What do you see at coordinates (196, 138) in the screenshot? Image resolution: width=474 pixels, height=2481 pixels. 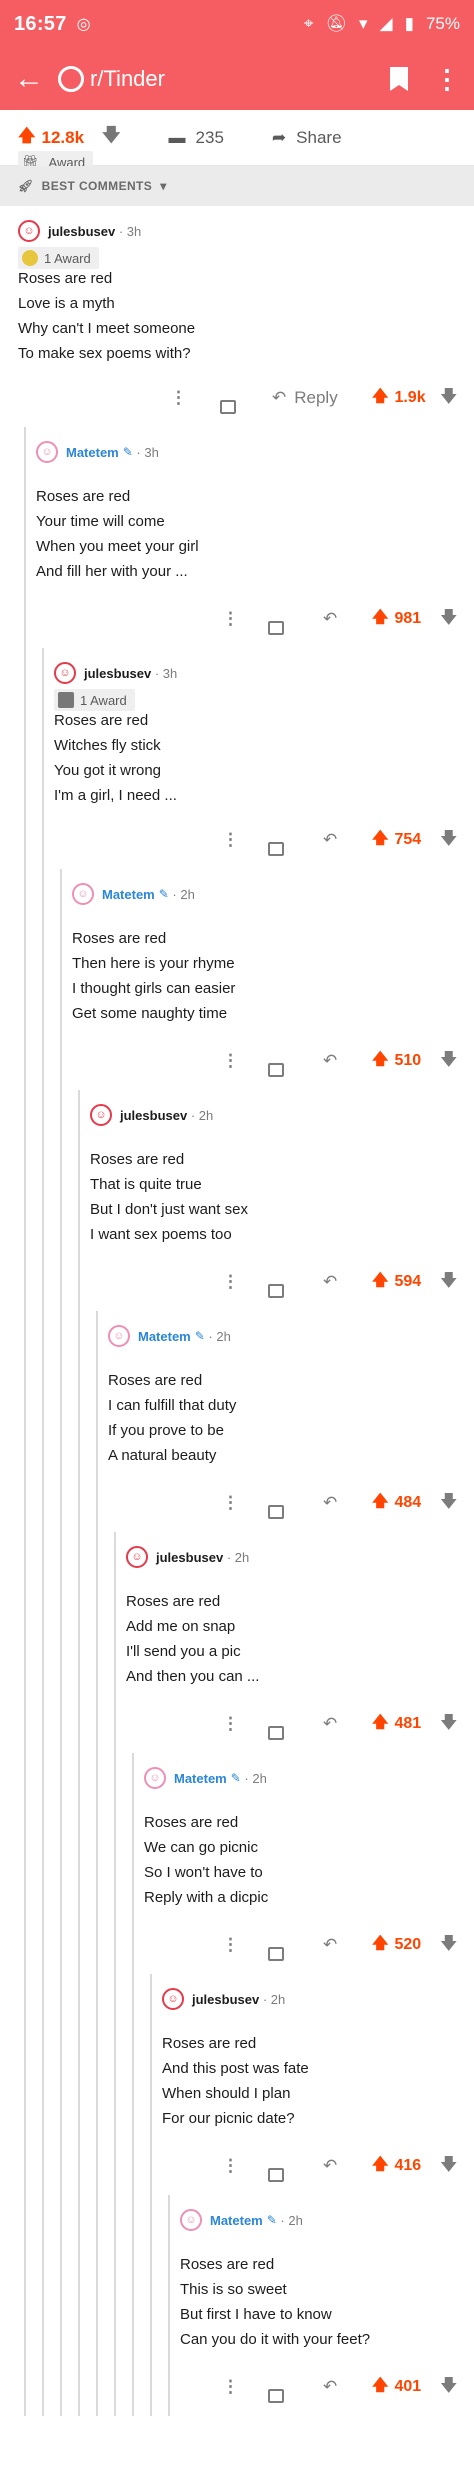 I see `comments-button: ▬ 235` at bounding box center [196, 138].